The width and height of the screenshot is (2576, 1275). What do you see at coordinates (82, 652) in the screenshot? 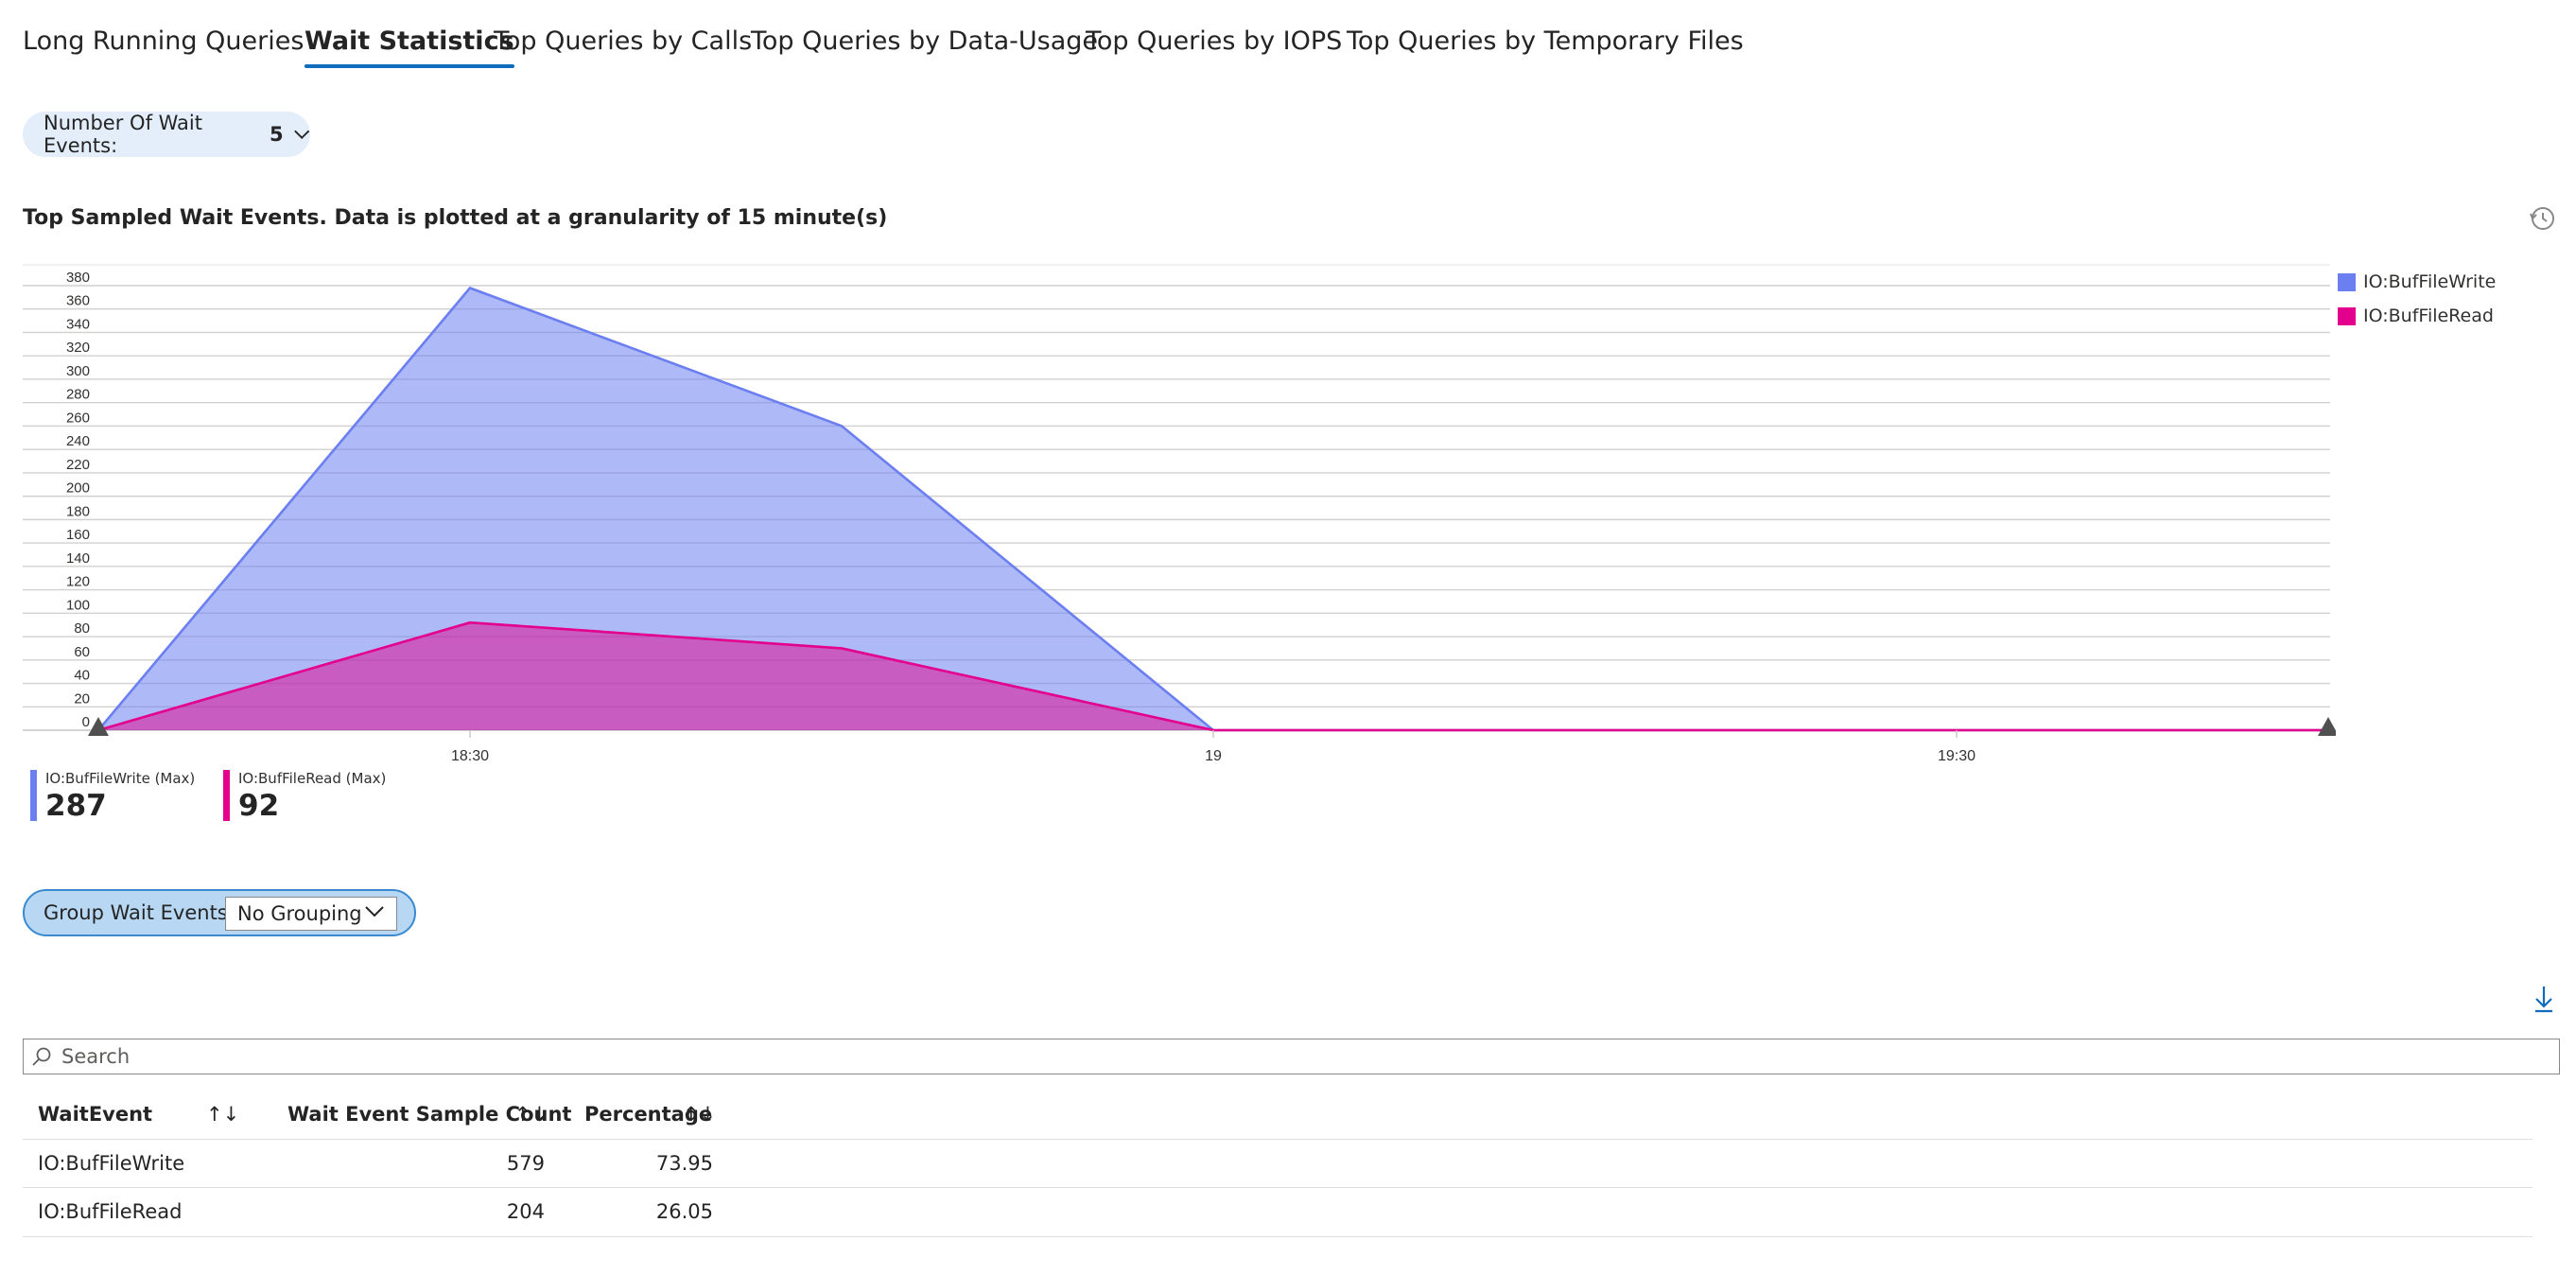
I see `y-tick-label: 60` at bounding box center [82, 652].